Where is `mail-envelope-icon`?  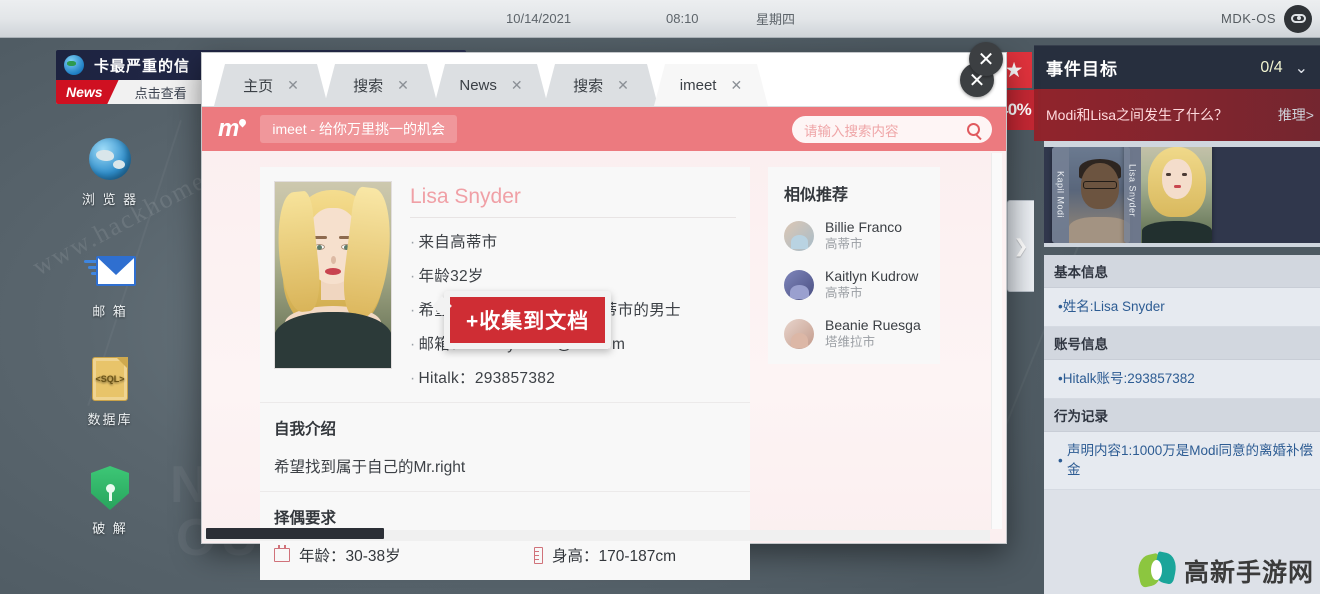 mail-envelope-icon is located at coordinates (110, 271).